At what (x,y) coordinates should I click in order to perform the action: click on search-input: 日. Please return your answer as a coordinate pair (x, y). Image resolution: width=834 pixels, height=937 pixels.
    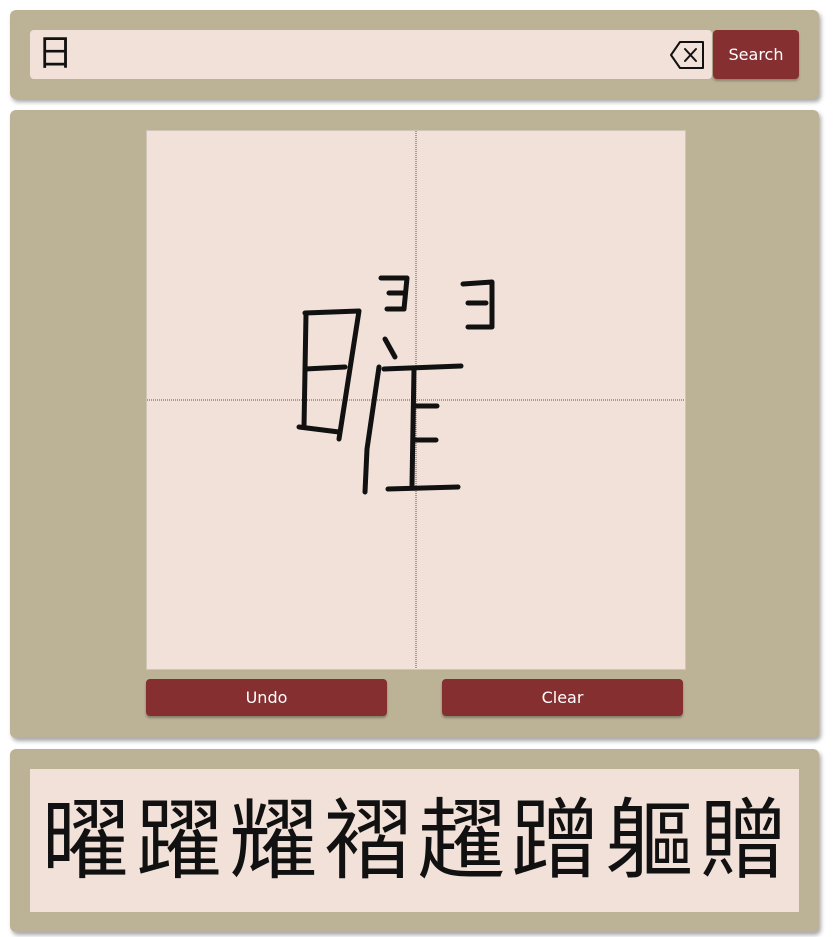
    Looking at the image, I should click on (371, 54).